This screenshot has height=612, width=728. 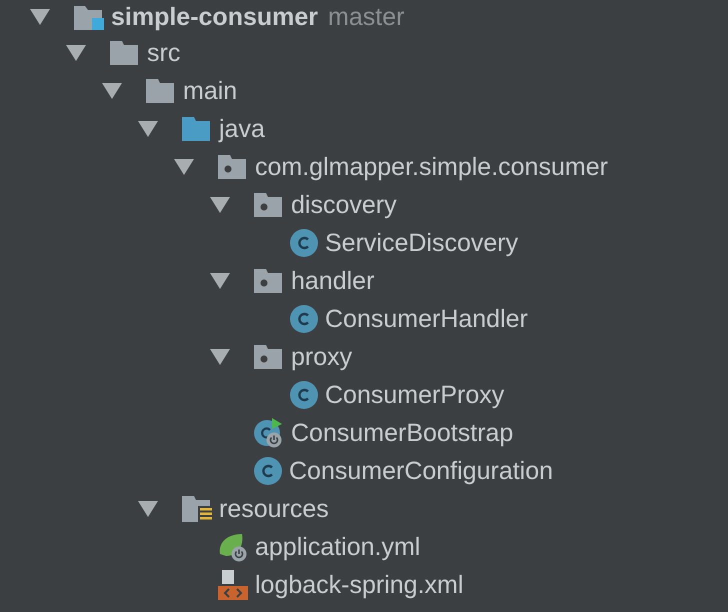 I want to click on tree-item-label: ConsumerProxy, so click(x=414, y=395).